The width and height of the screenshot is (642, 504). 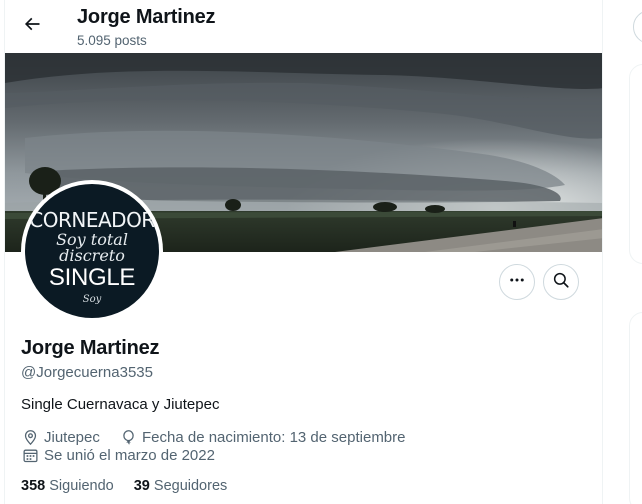 I want to click on location-text: Jiutepec, so click(x=72, y=437).